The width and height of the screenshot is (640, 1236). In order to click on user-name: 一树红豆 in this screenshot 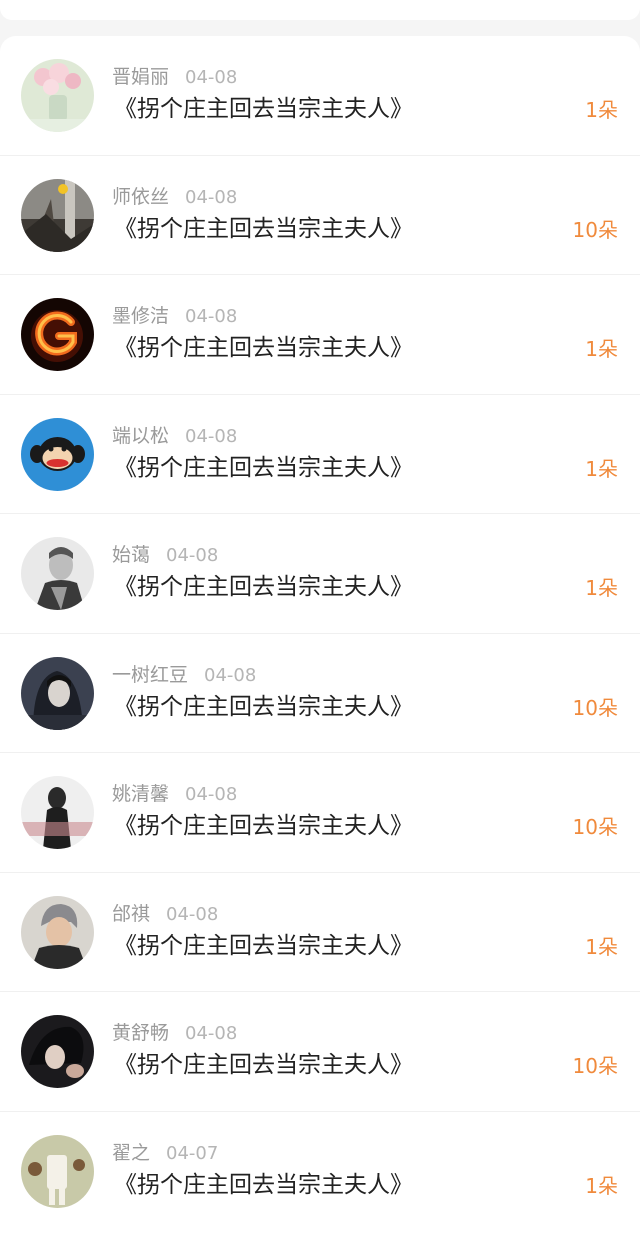, I will do `click(150, 674)`.